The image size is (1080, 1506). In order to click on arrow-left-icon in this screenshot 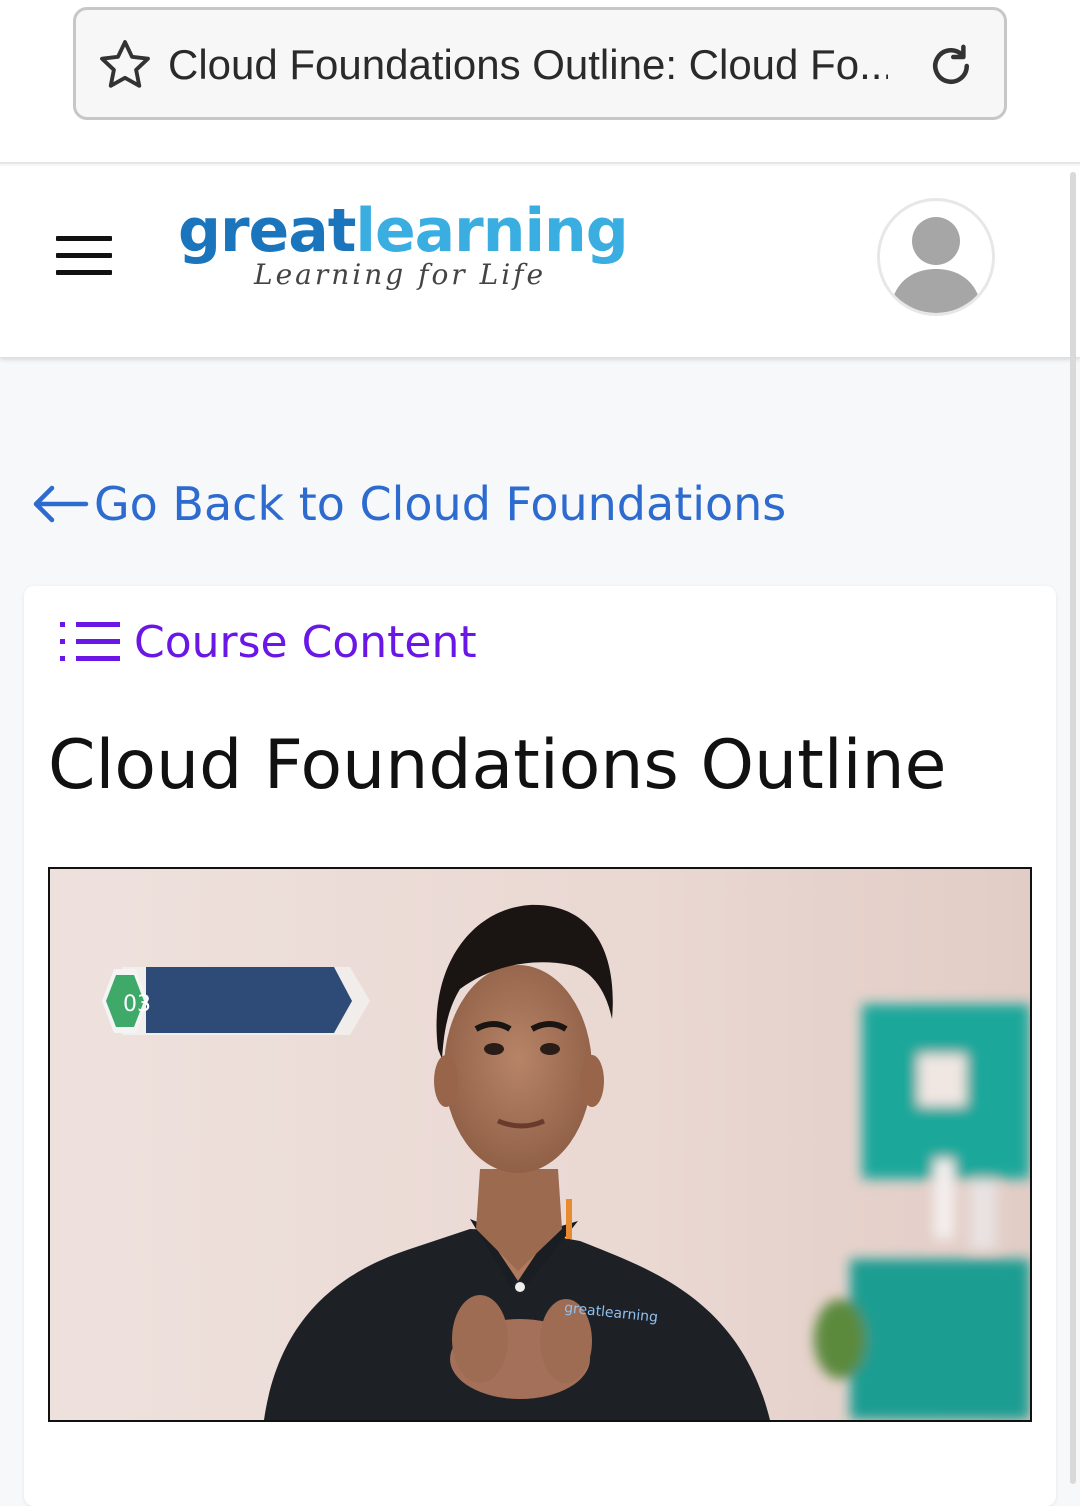, I will do `click(61, 504)`.